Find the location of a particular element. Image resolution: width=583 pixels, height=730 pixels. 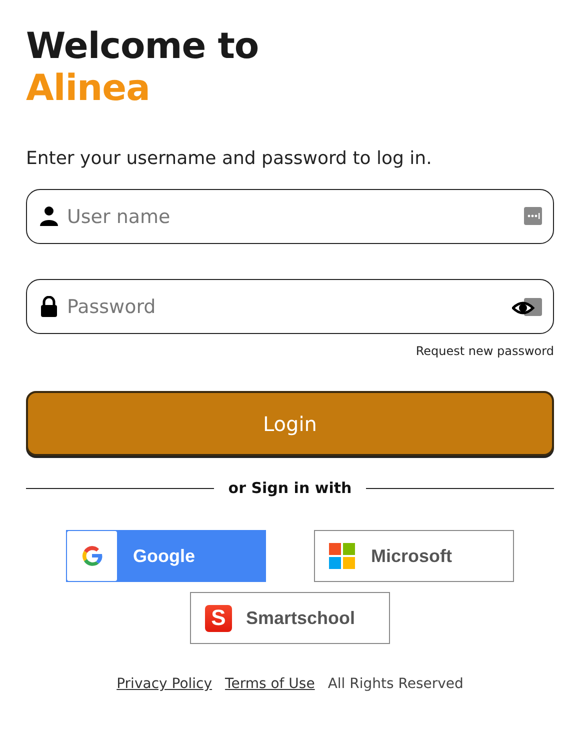

user-icon is located at coordinates (49, 216).